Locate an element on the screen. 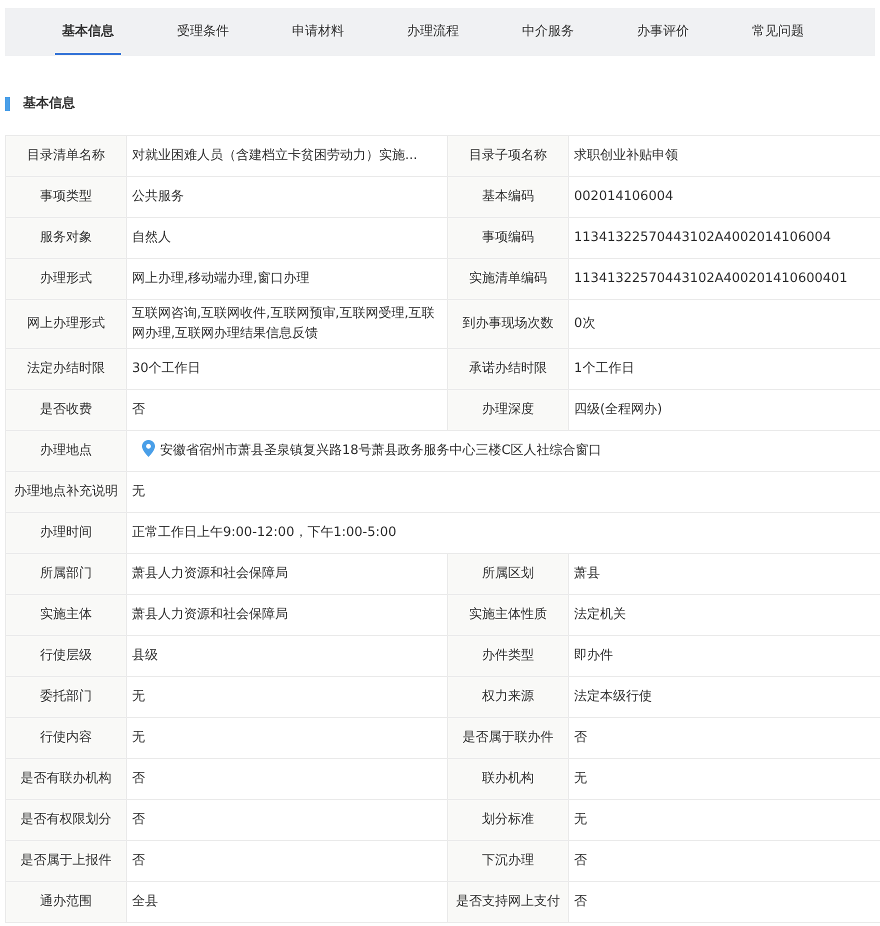 The image size is (880, 926). field-label: 联办机构 is located at coordinates (508, 778).